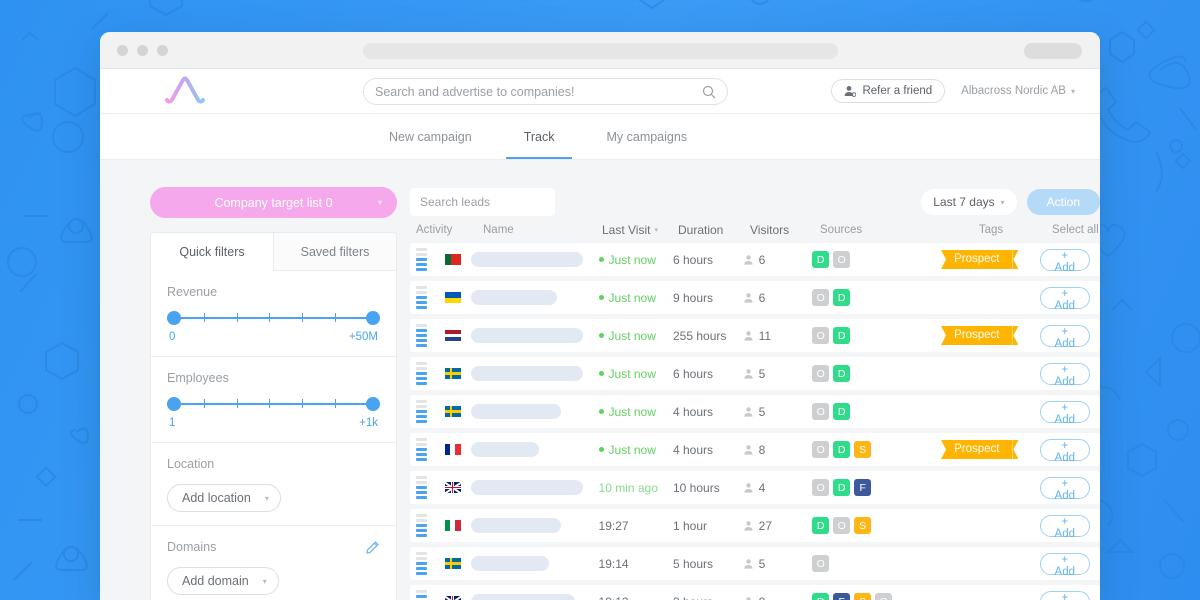 This screenshot has height=600, width=1200. Describe the element at coordinates (755, 487) in the screenshot. I see `table-row: 10 min ago 10 hours 4 O D F + Add` at that location.